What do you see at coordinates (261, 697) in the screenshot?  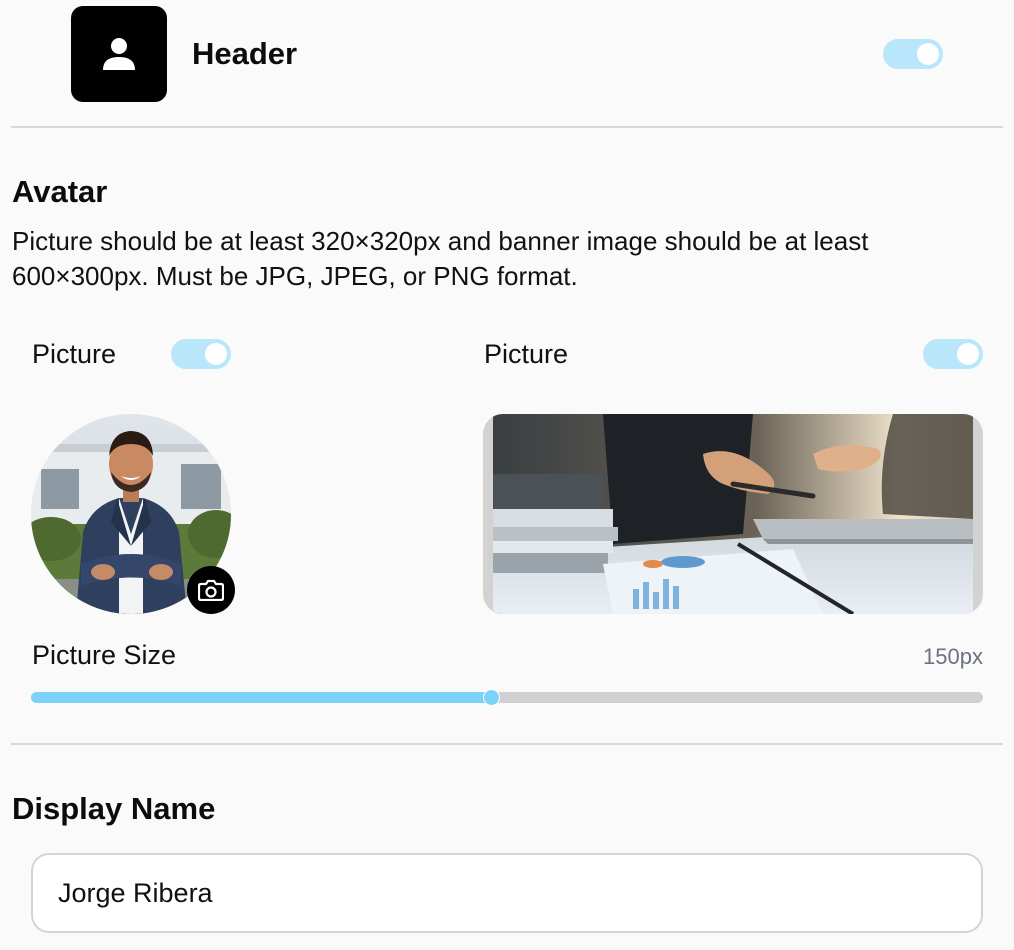 I see `slider-fill` at bounding box center [261, 697].